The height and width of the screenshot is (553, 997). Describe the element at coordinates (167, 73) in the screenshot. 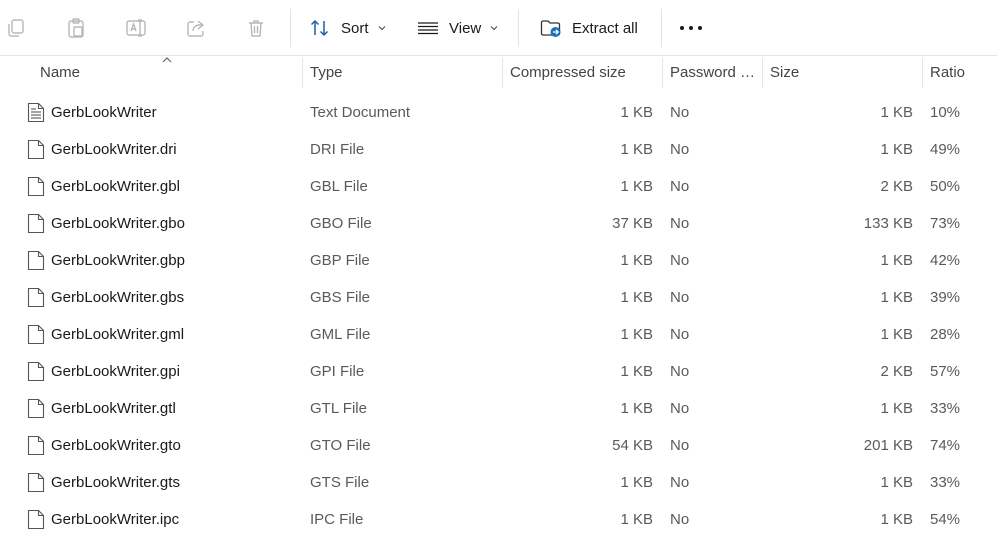

I see `column-header-name: Name` at that location.